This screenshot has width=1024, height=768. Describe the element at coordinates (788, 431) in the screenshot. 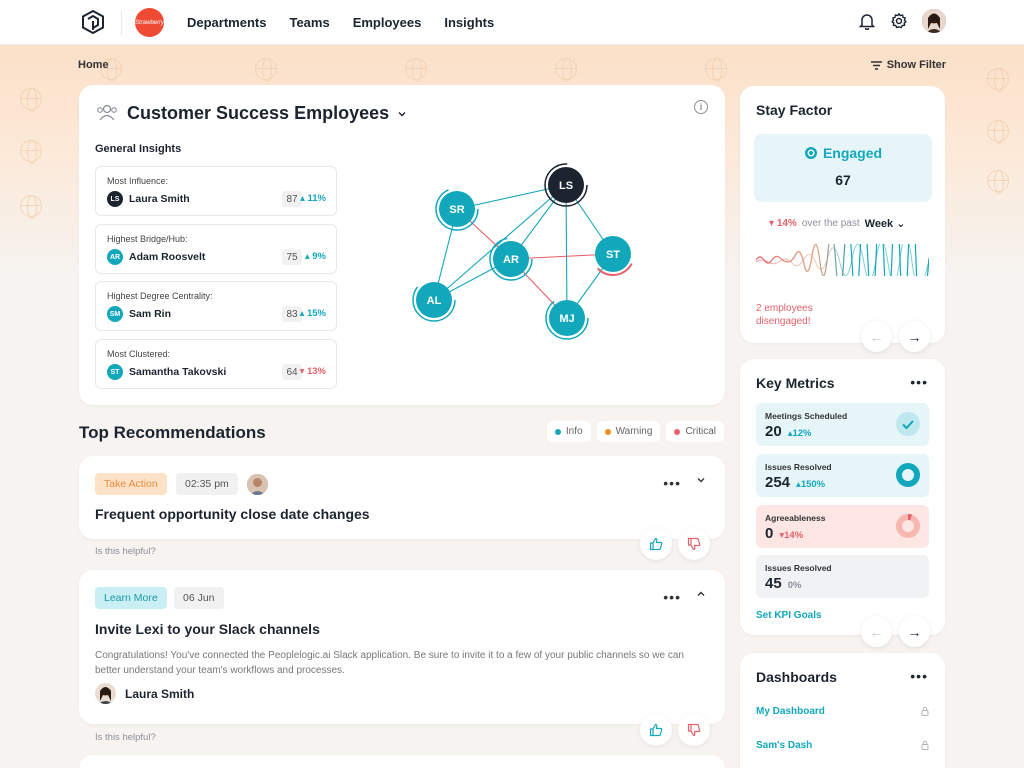

I see `kpi-value-row: 20 ▴12%` at that location.